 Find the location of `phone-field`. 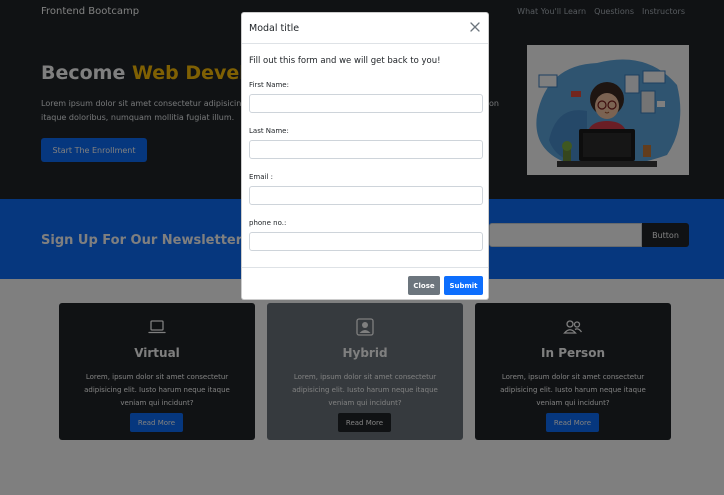

phone-field is located at coordinates (366, 241).